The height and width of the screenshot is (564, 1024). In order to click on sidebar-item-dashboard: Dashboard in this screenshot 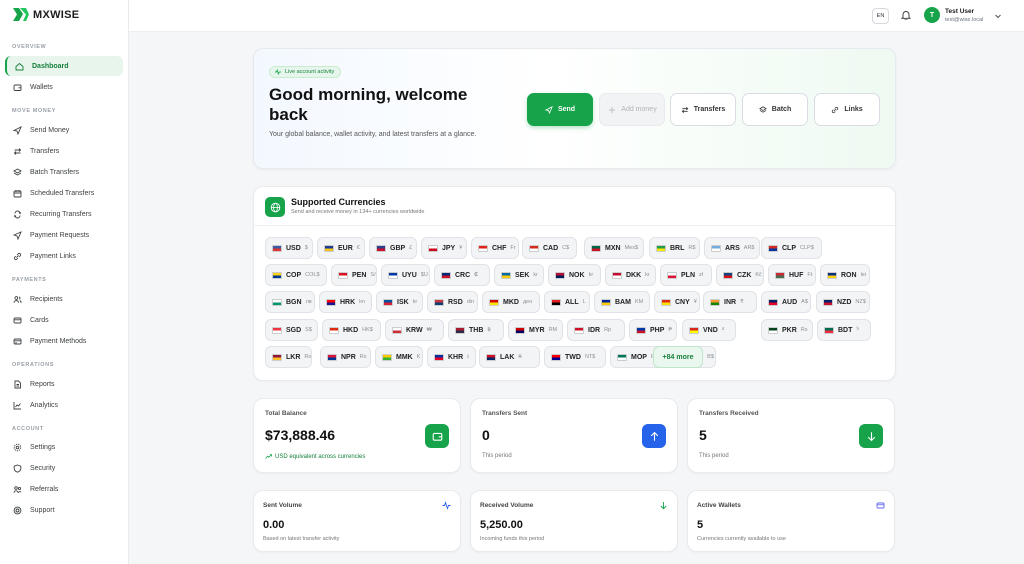, I will do `click(64, 66)`.